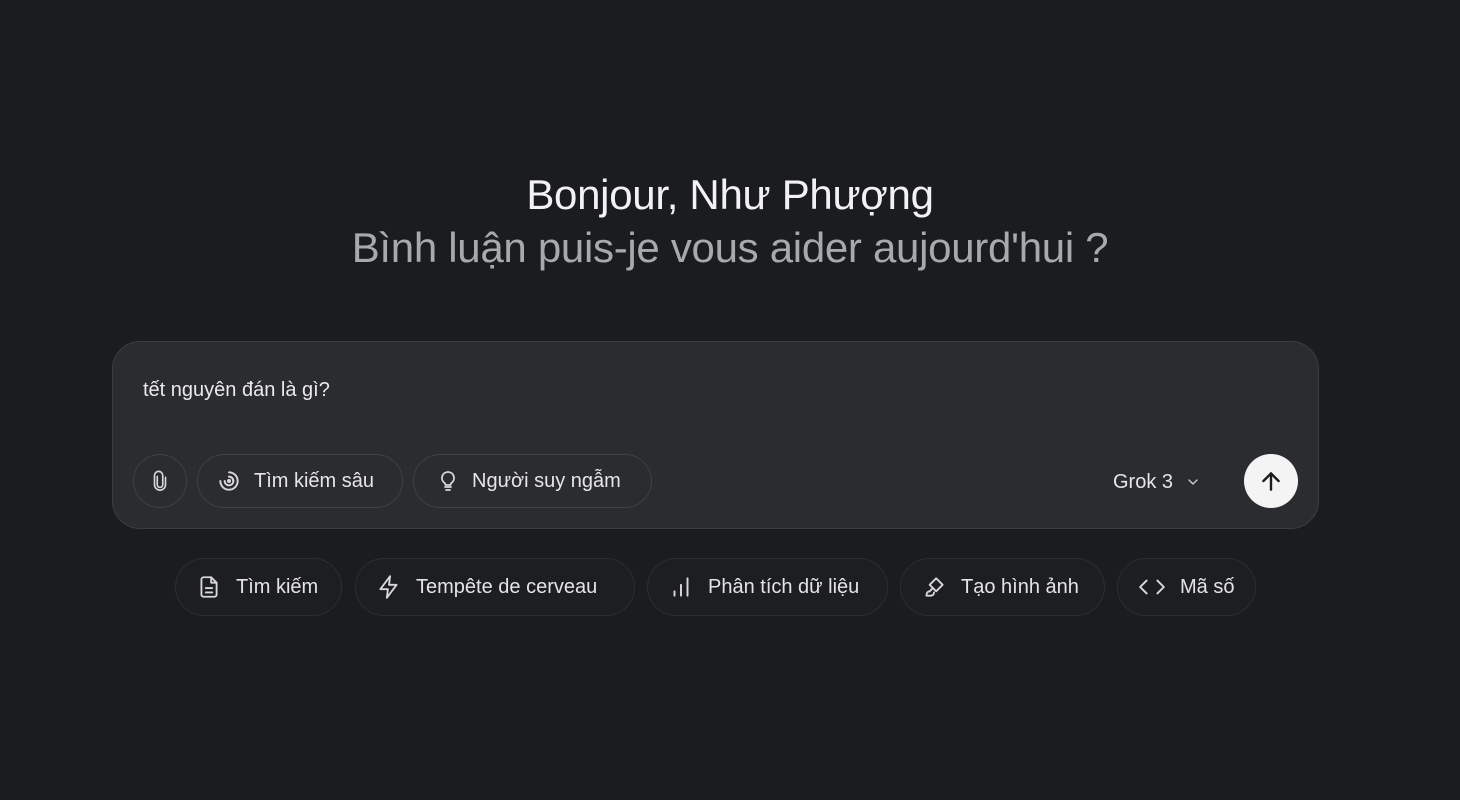  What do you see at coordinates (229, 481) in the screenshot?
I see `spiral-icon` at bounding box center [229, 481].